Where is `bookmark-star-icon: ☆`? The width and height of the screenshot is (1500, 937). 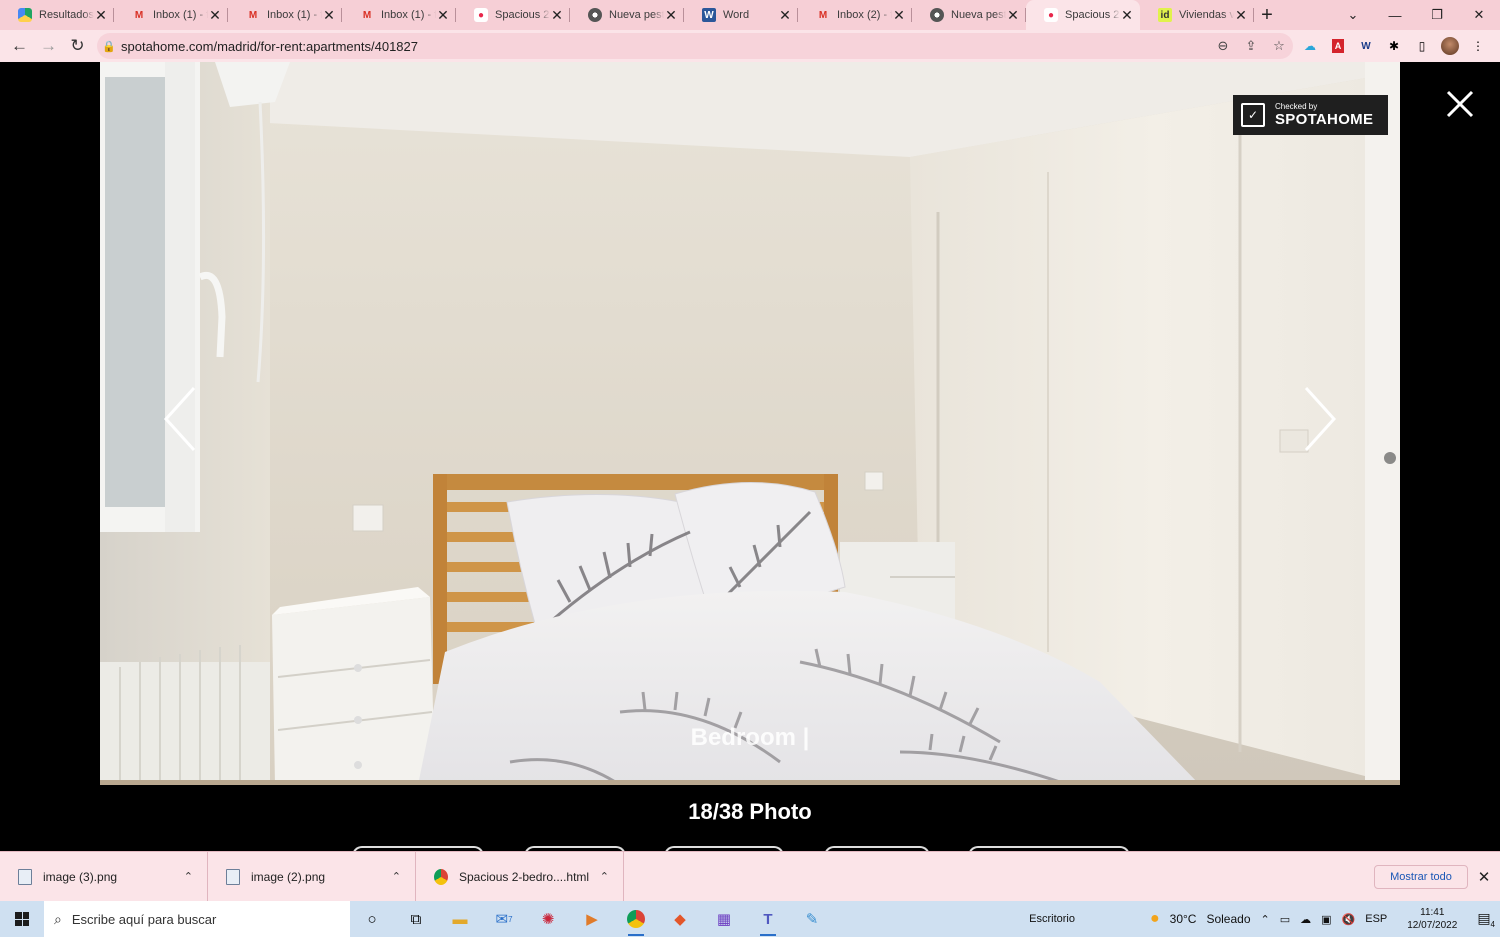
bookmark-star-icon: ☆ is located at coordinates (1279, 46).